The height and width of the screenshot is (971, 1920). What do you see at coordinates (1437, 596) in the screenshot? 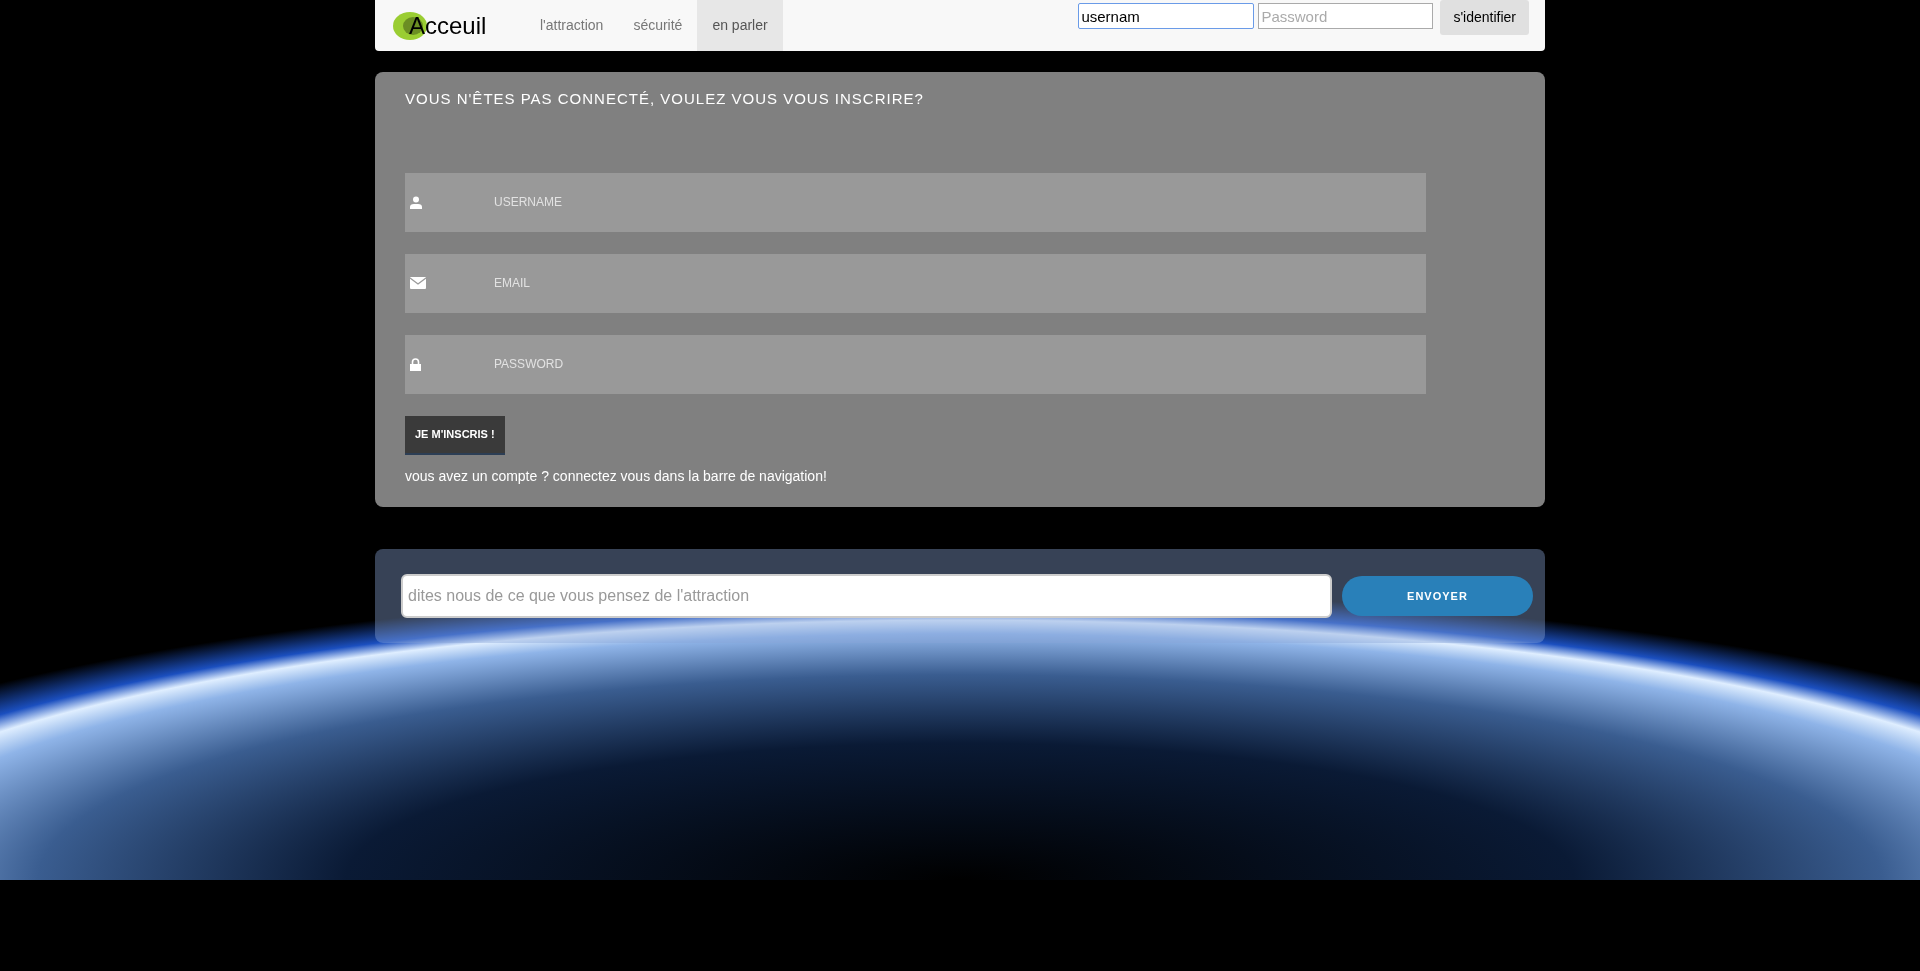
I see `send-button: ENVOYER` at bounding box center [1437, 596].